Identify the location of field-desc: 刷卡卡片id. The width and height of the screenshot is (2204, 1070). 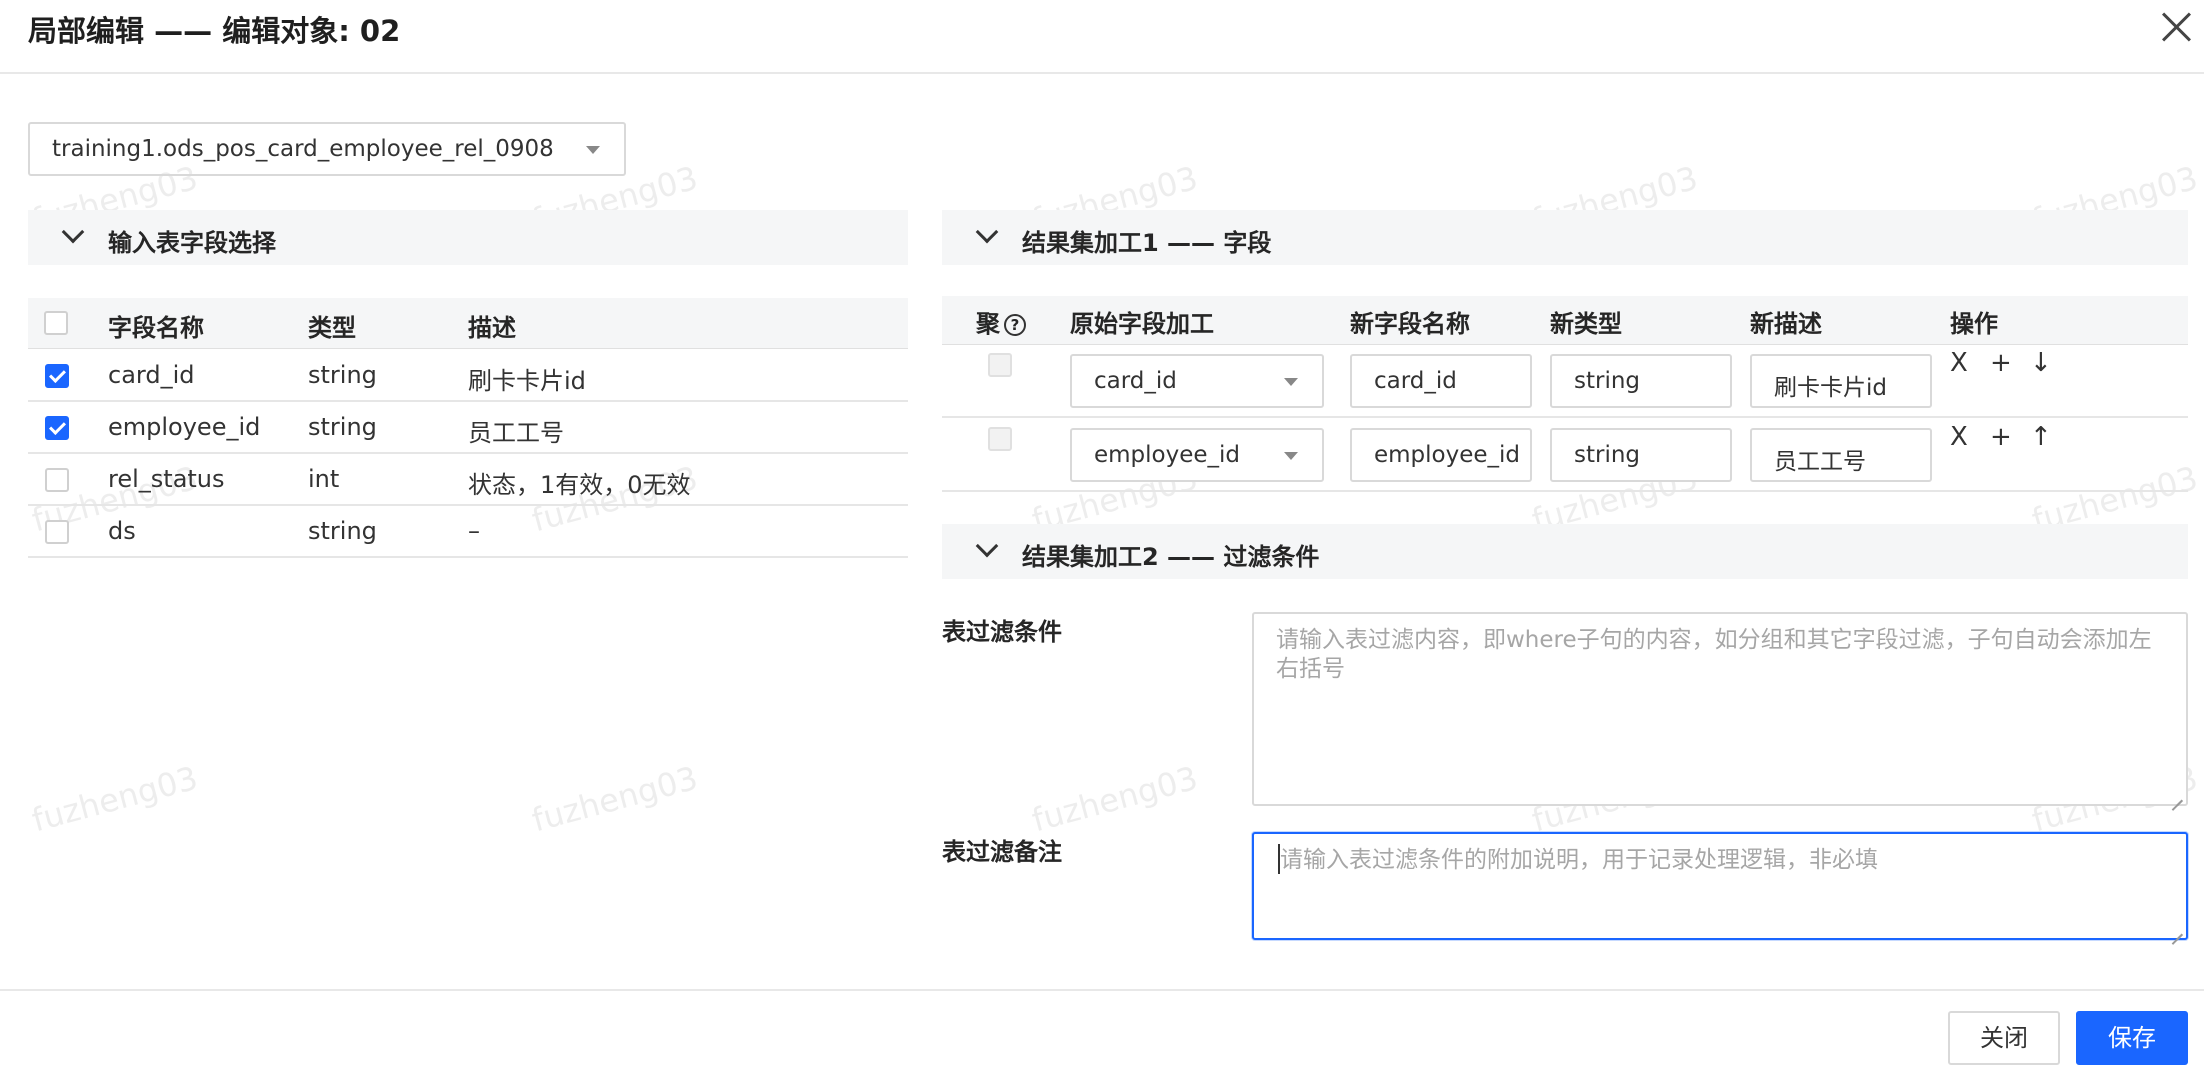
(527, 381).